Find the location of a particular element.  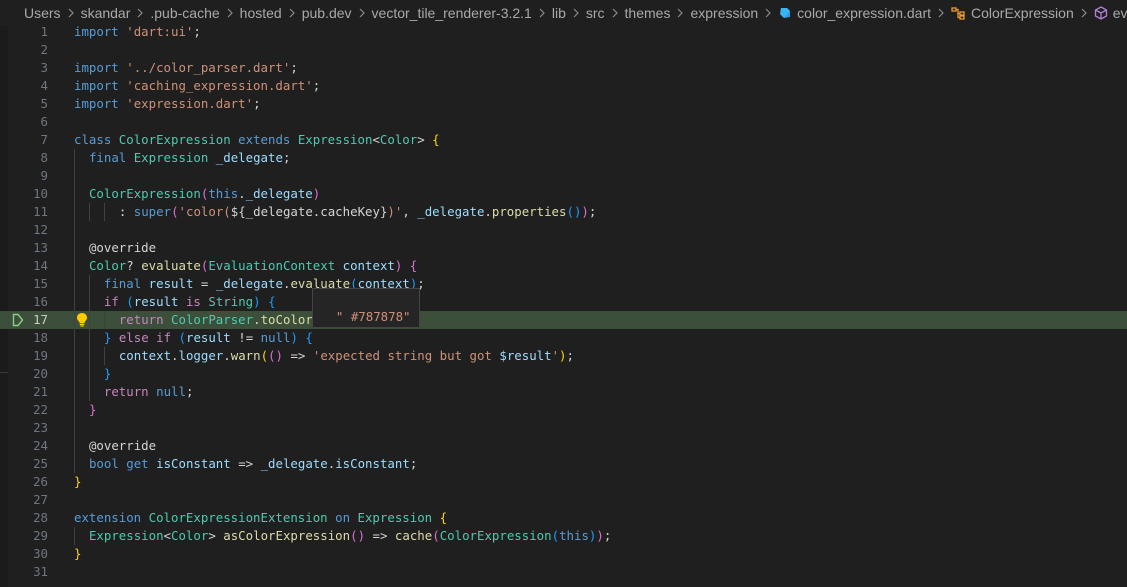

line-number: 13 is located at coordinates (40, 247).